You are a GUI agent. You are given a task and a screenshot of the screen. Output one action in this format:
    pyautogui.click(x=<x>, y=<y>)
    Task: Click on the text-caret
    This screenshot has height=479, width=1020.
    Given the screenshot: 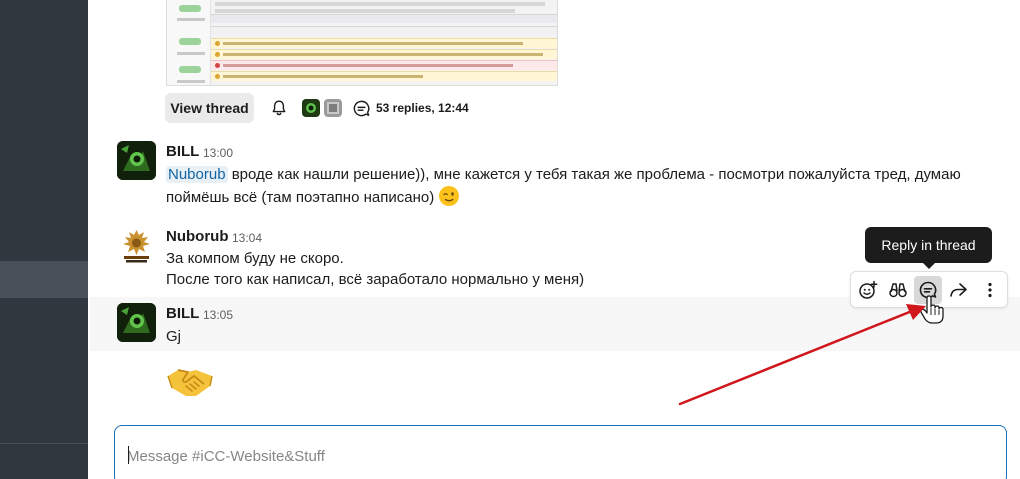 What is the action you would take?
    pyautogui.click(x=128, y=455)
    